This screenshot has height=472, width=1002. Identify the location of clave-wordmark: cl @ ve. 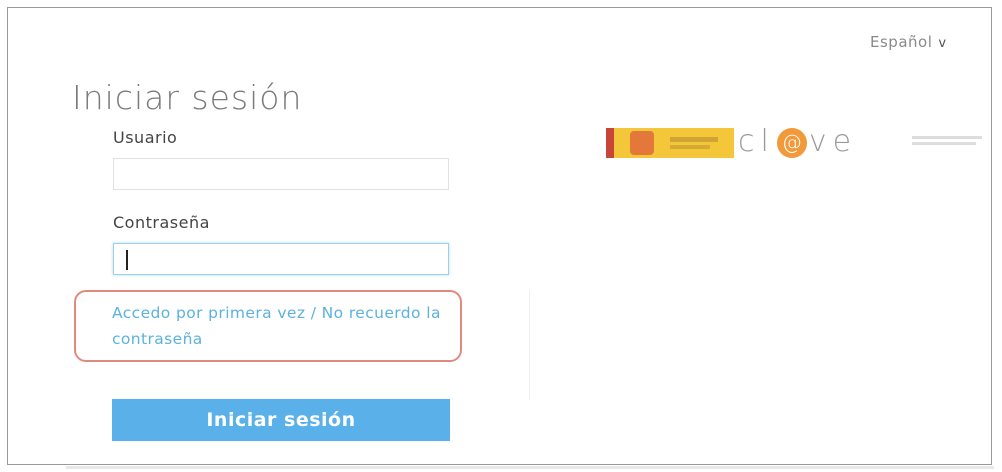
(798, 141).